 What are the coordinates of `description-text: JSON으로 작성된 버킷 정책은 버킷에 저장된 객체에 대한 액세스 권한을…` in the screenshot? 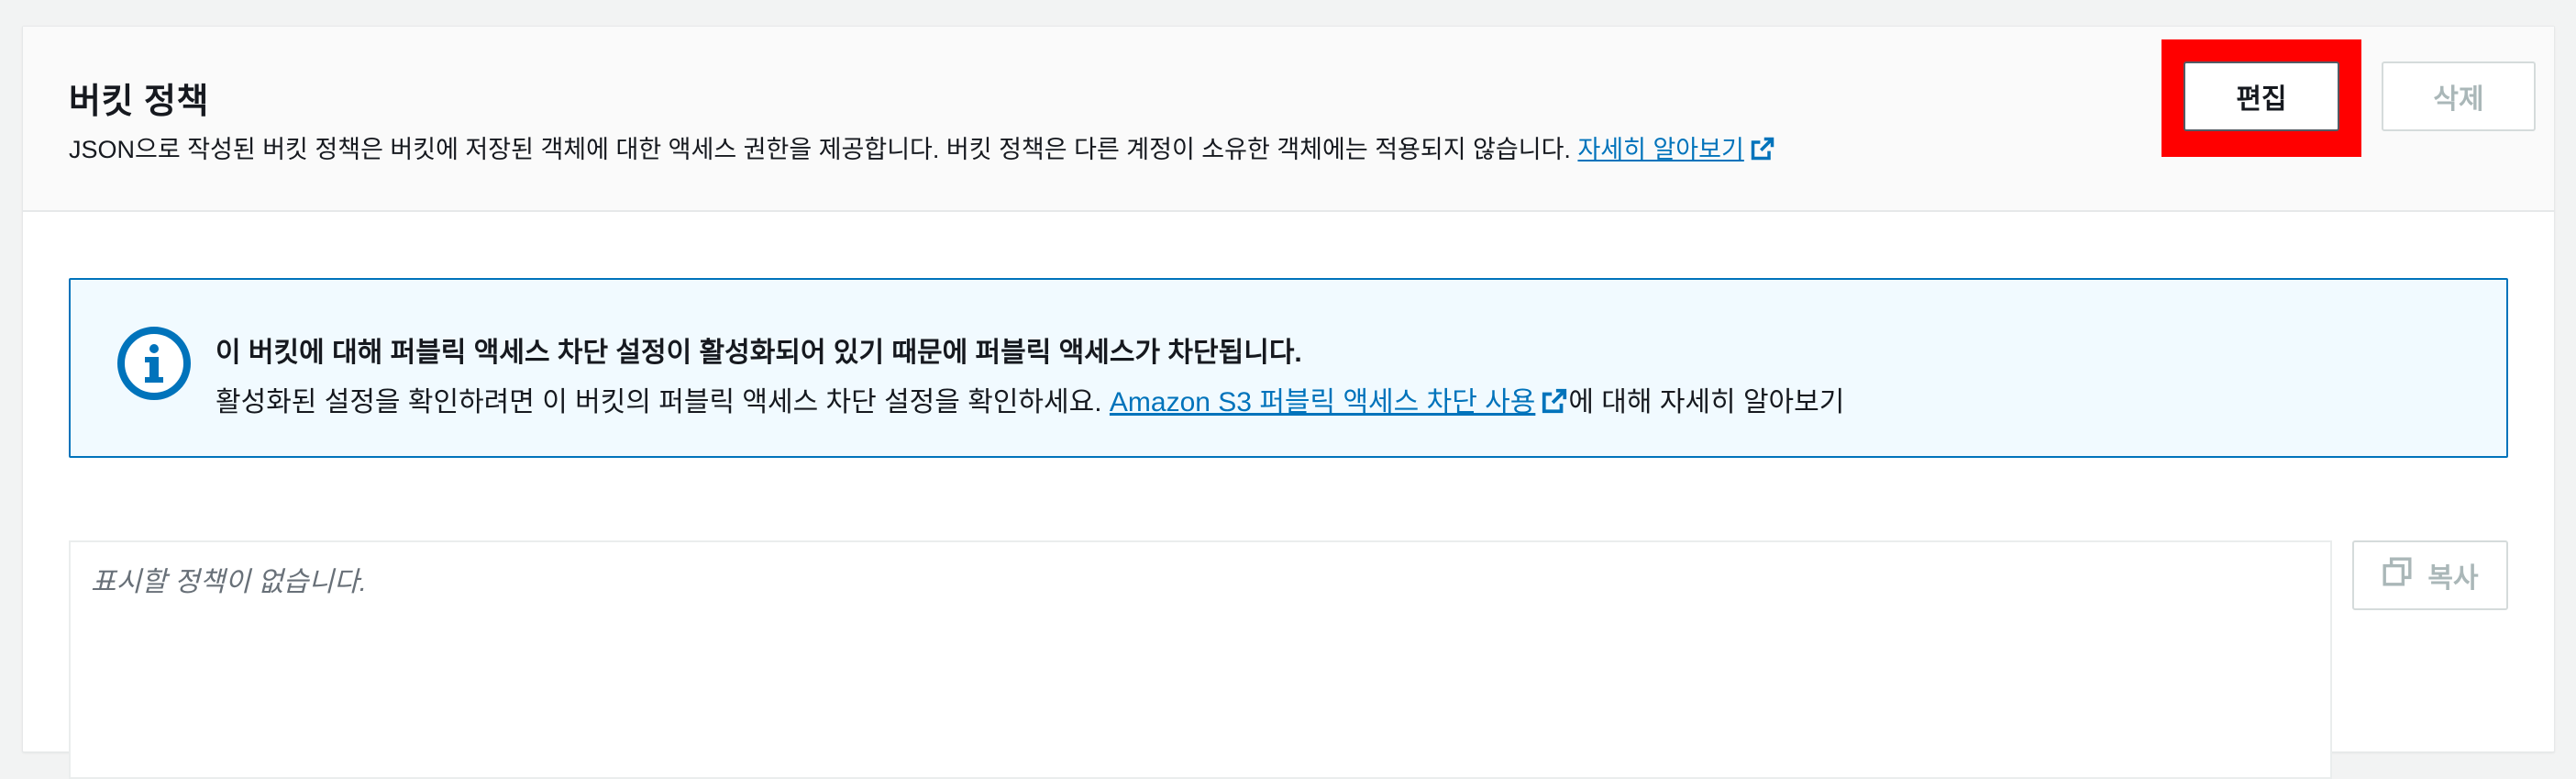 It's located at (820, 150).